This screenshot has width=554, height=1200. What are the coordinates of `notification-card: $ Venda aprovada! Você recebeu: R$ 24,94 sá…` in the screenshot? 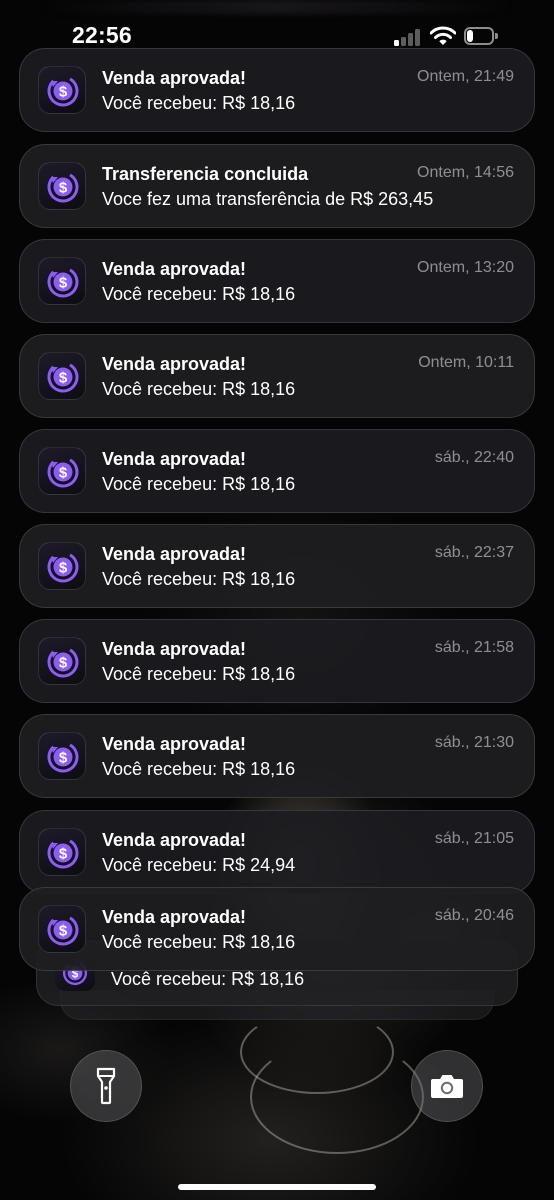 It's located at (277, 852).